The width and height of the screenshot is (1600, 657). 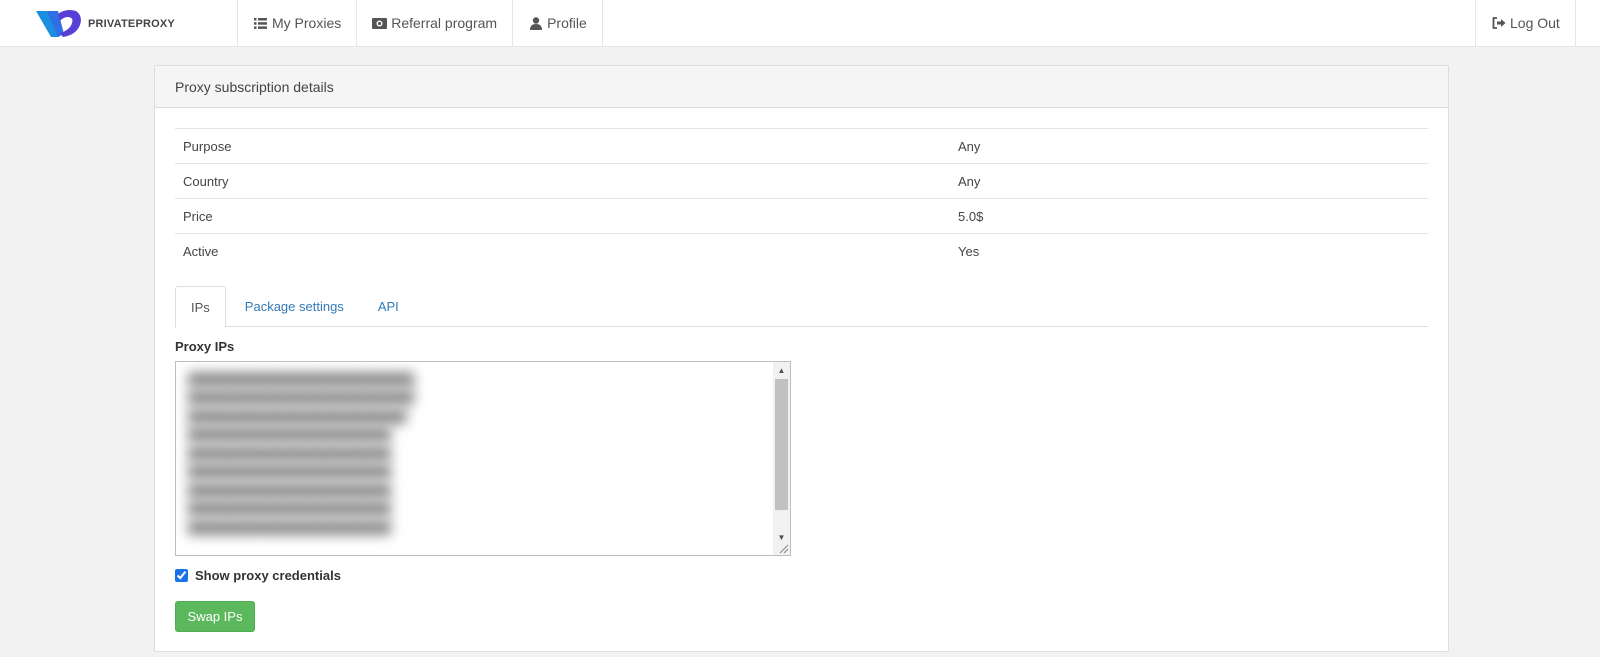 I want to click on resize-handle-icon, so click(x=783, y=548).